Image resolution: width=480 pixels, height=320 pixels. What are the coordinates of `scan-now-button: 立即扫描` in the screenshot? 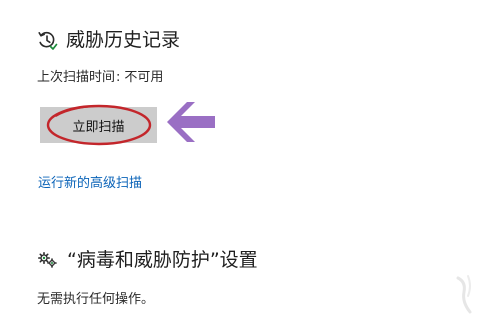 It's located at (98, 125).